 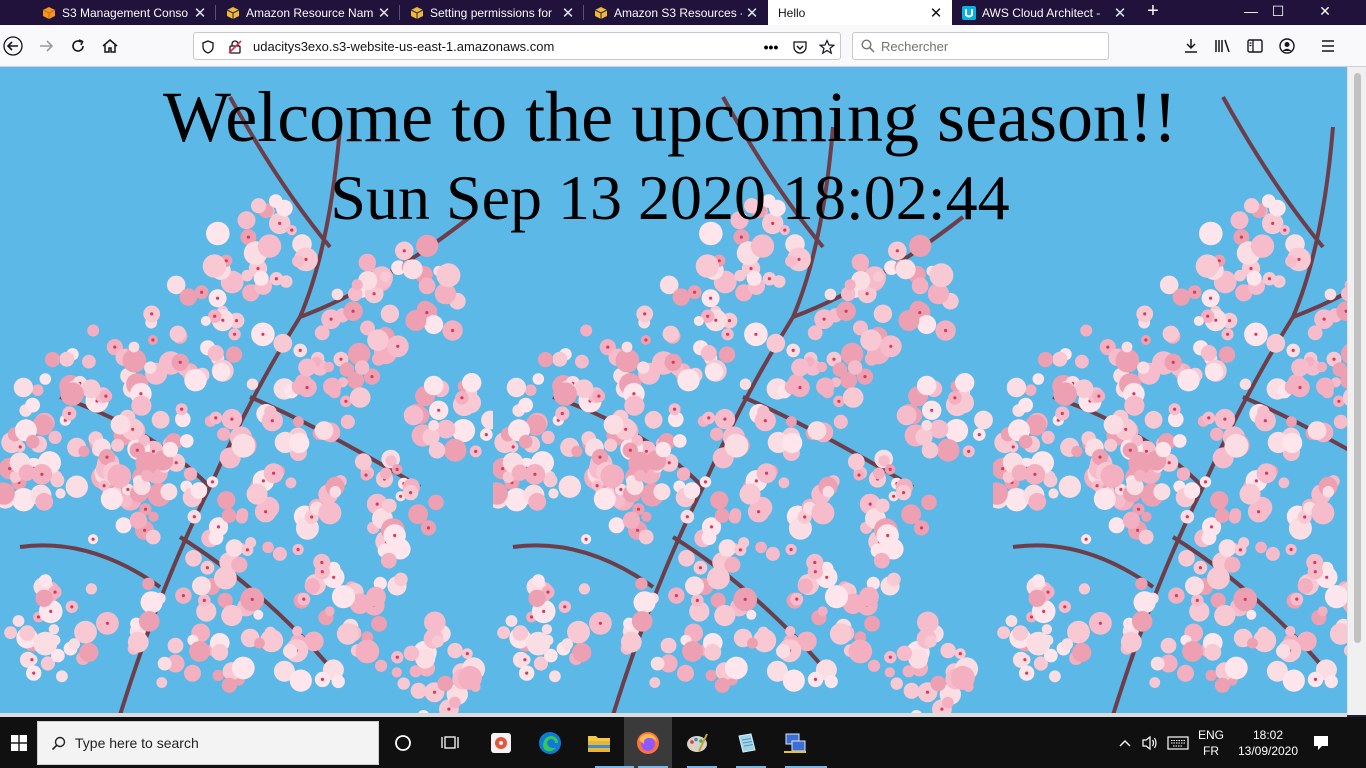 I want to click on input-language-indicator: ENG FR, so click(x=1211, y=742).